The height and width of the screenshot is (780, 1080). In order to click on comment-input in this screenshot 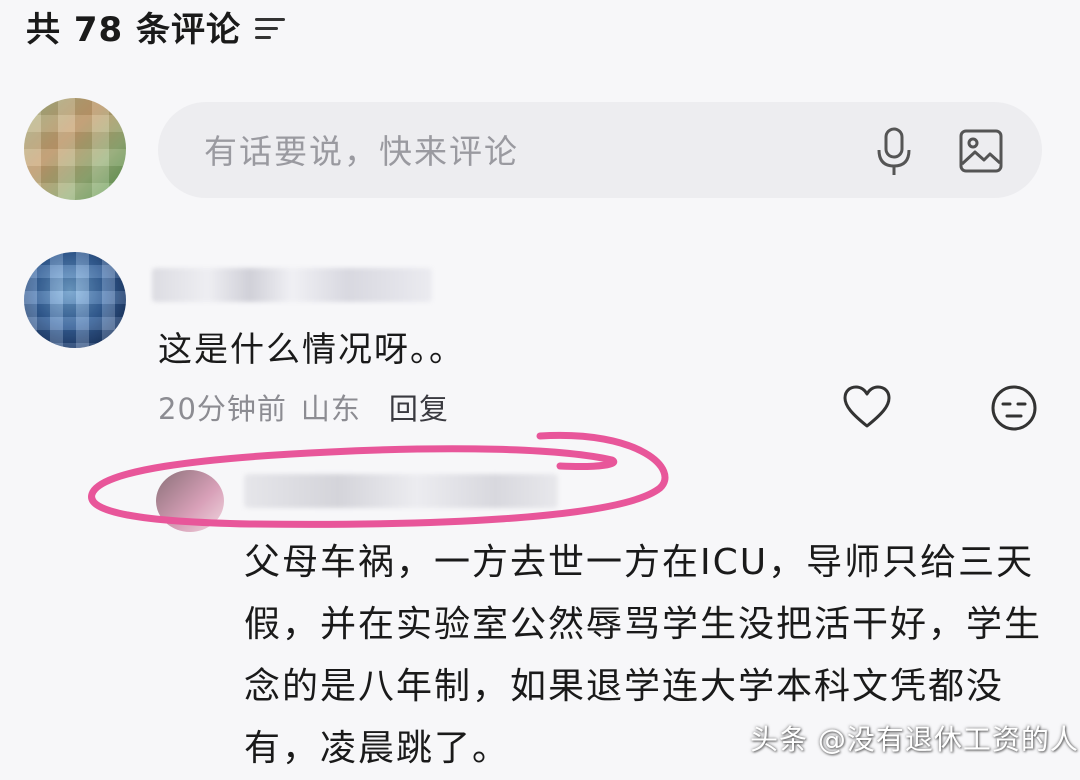, I will do `click(514, 151)`.